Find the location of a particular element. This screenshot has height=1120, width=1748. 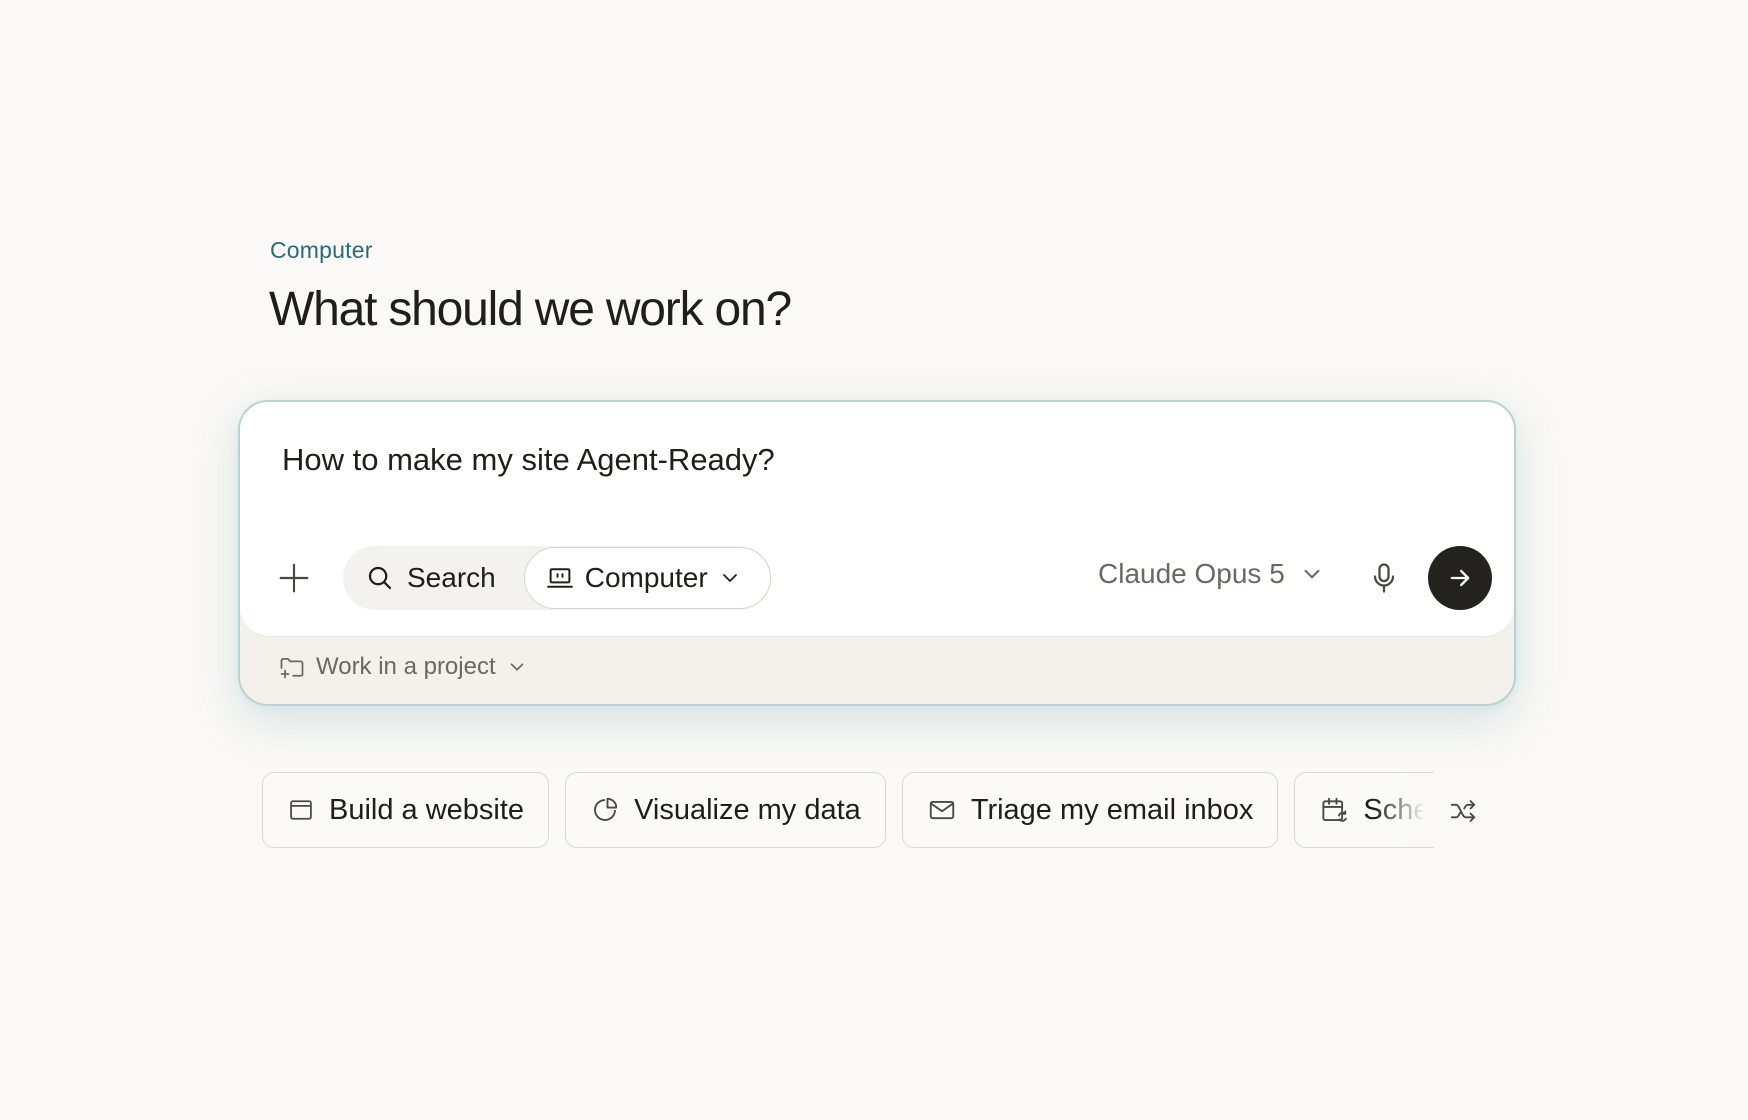

voice-input-button is located at coordinates (1384, 578).